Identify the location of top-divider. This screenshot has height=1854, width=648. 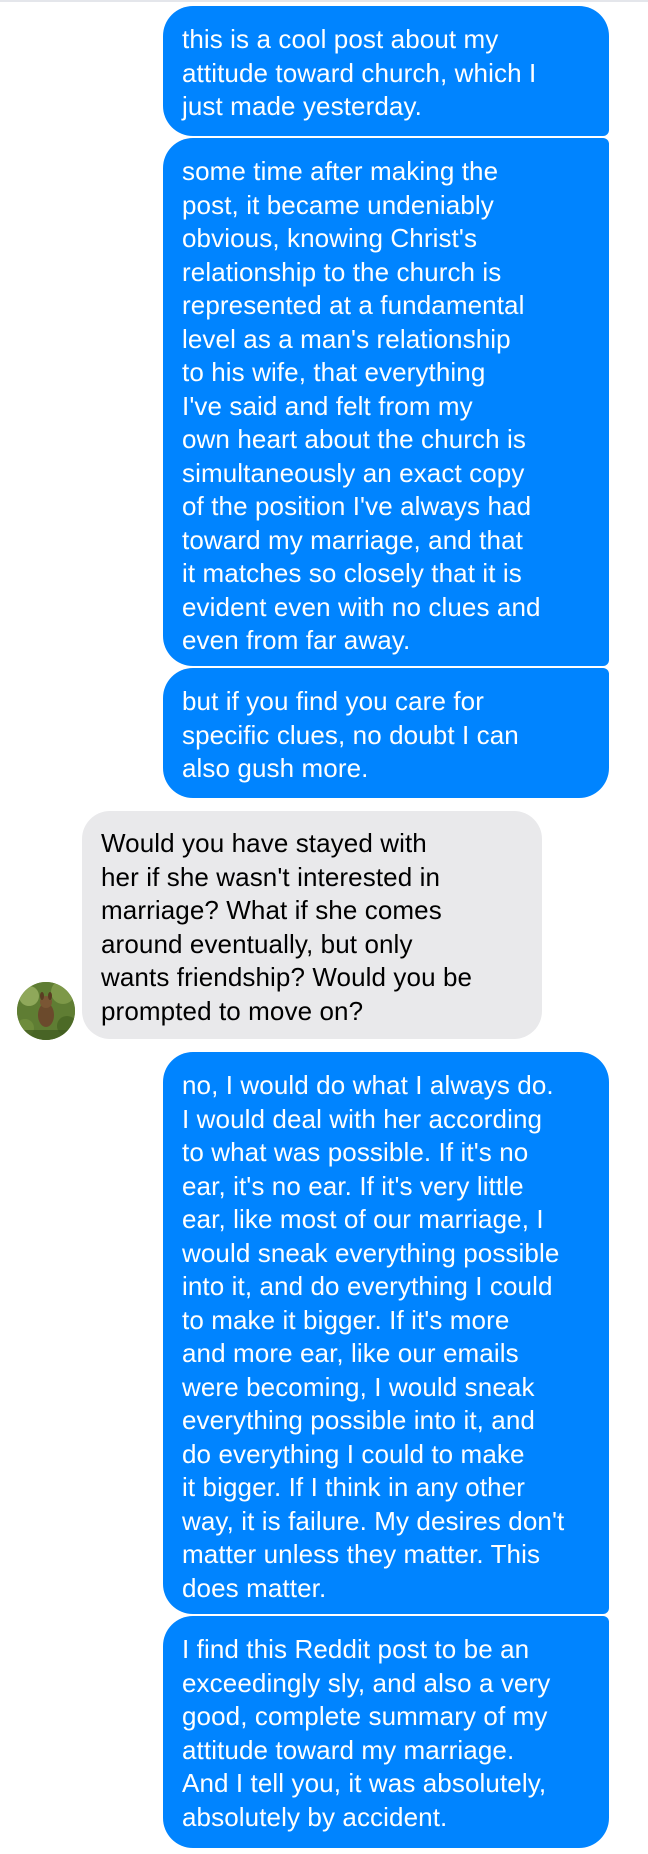
(324, 1).